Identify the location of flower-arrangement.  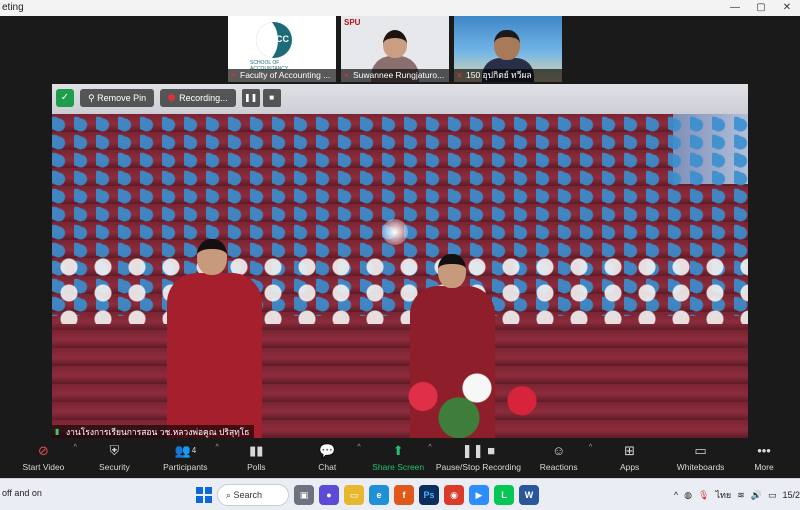
(477, 396).